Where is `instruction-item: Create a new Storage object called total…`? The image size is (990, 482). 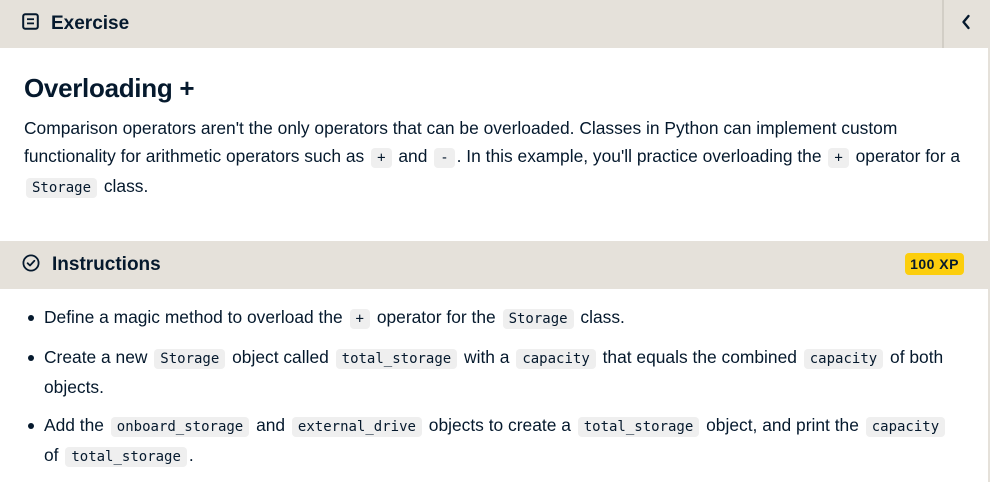
instruction-item: Create a new Storage object called total… is located at coordinates (494, 372).